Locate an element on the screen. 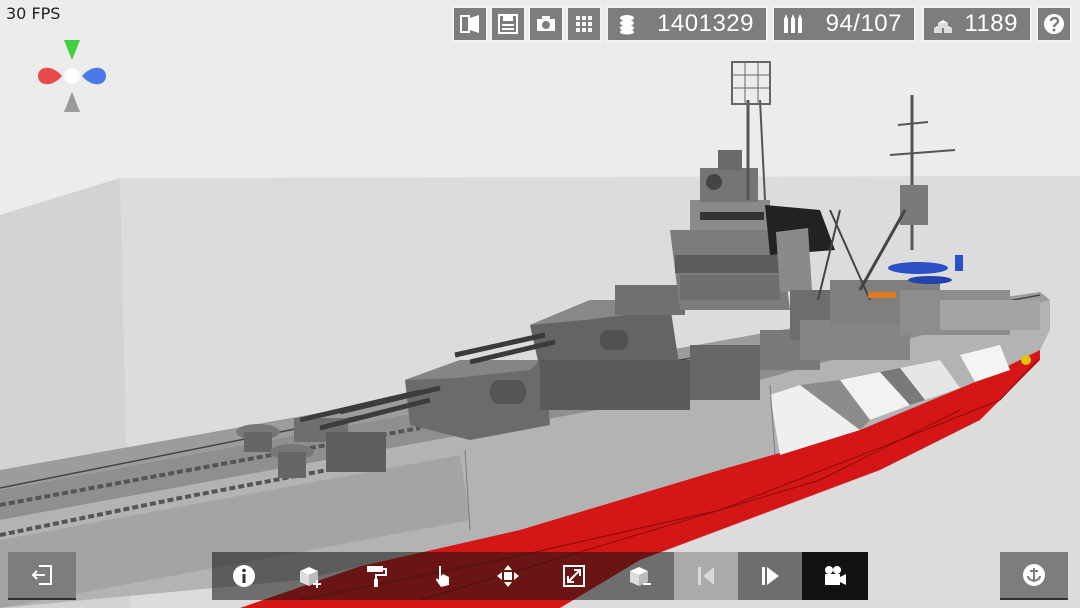 The image size is (1080, 608). camera-button is located at coordinates (835, 576).